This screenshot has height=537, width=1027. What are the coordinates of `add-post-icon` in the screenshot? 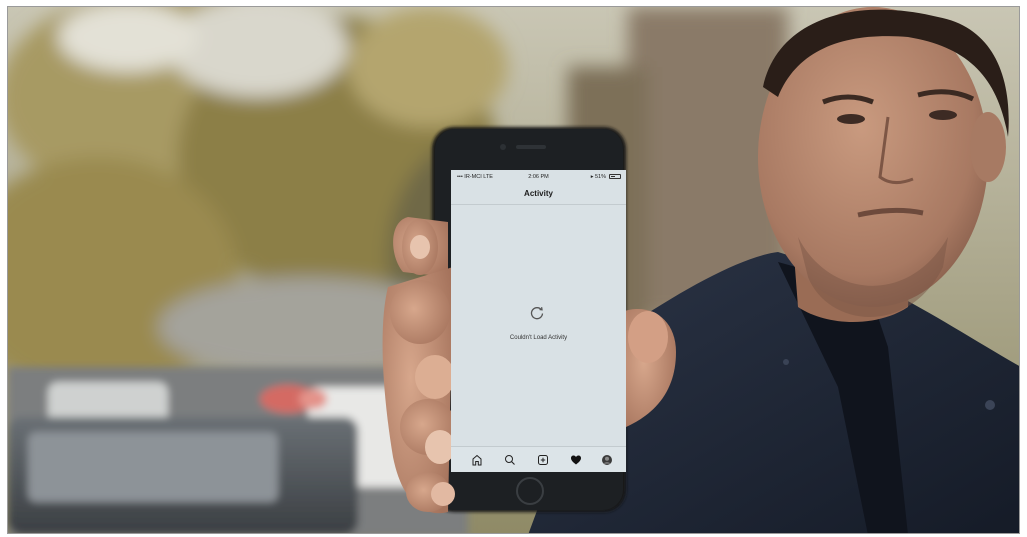 It's located at (543, 460).